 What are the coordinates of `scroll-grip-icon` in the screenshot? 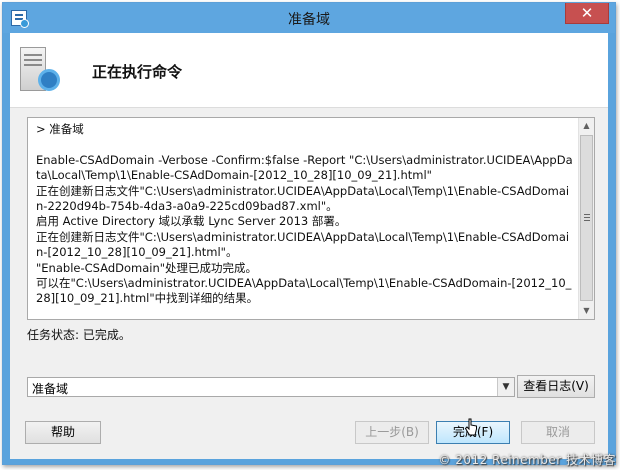 It's located at (587, 218).